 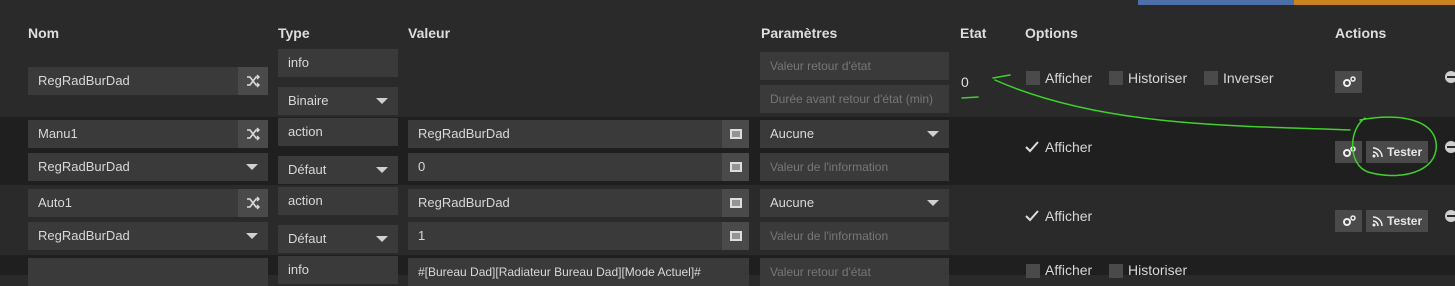 I want to click on annotation-arrow-line, so click(x=1172, y=105).